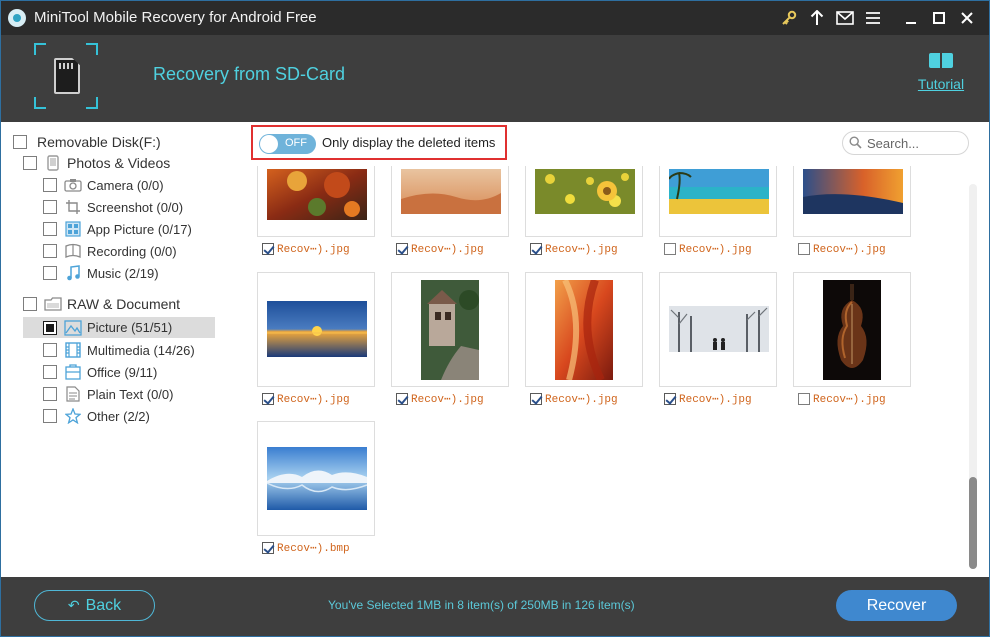 The image size is (990, 637). I want to click on music-icon, so click(73, 273).